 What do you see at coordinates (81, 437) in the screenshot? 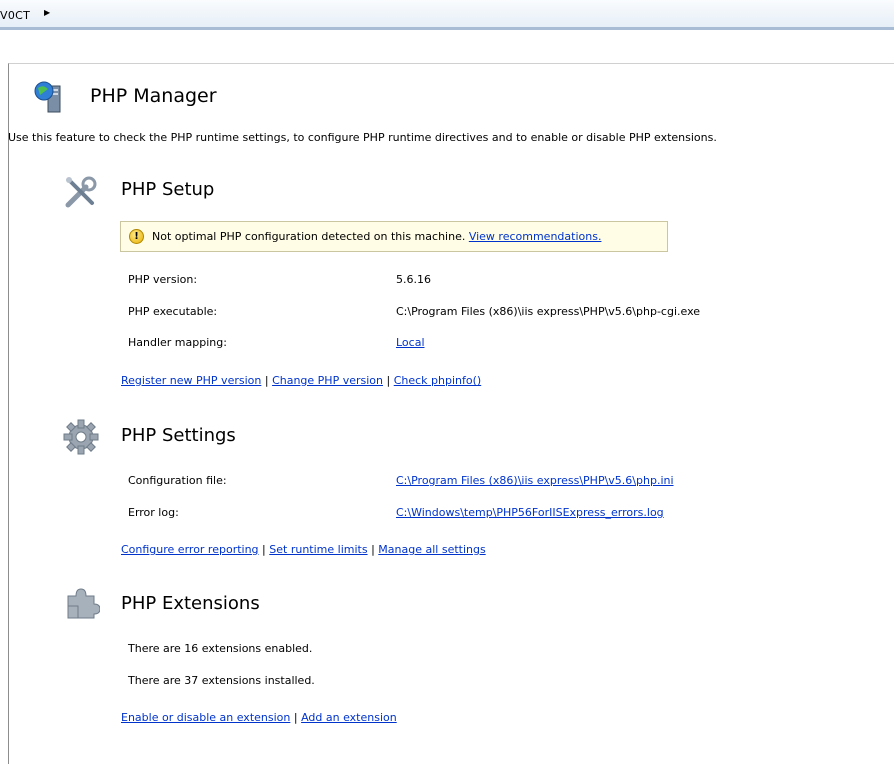
I see `gear-icon` at bounding box center [81, 437].